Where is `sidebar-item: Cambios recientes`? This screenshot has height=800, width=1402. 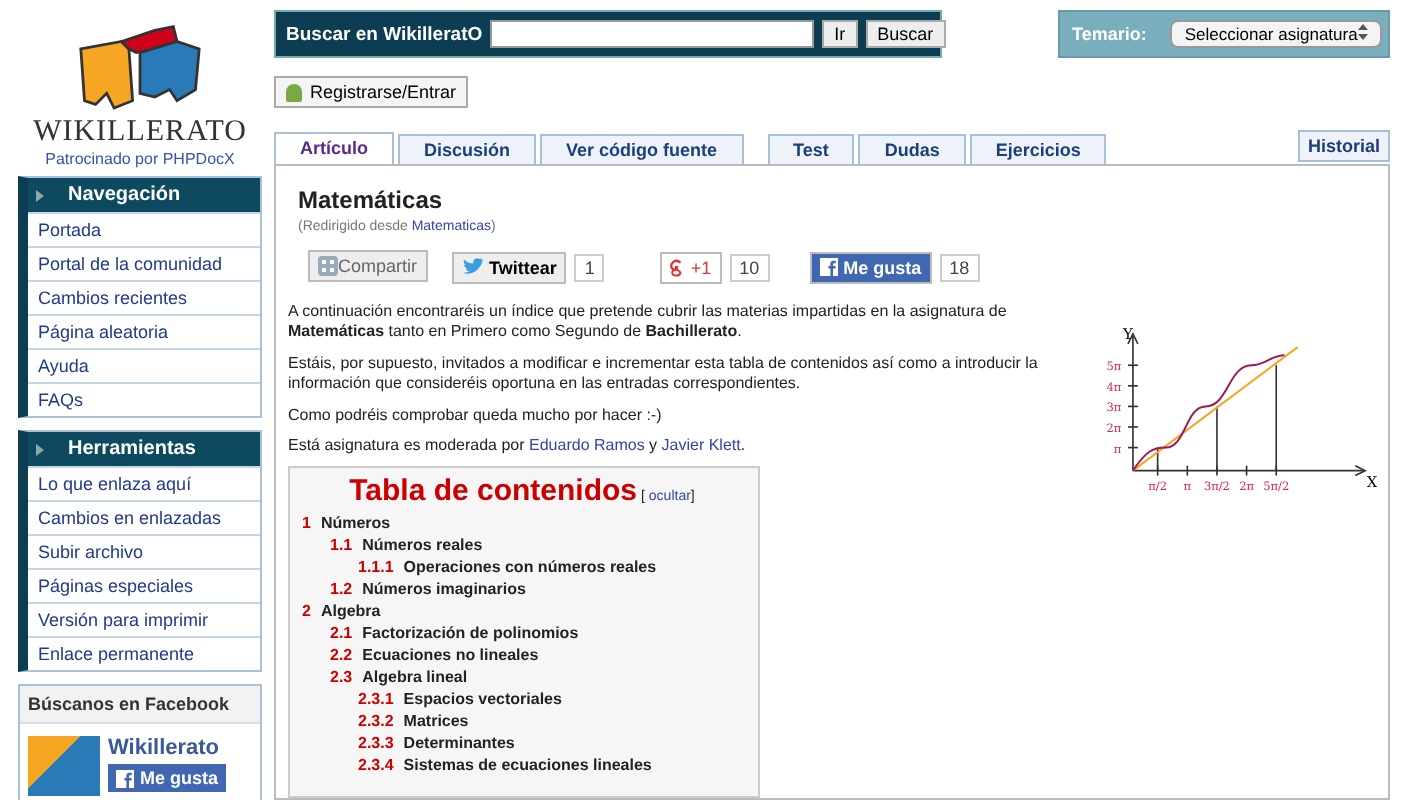
sidebar-item: Cambios recientes is located at coordinates (144, 297).